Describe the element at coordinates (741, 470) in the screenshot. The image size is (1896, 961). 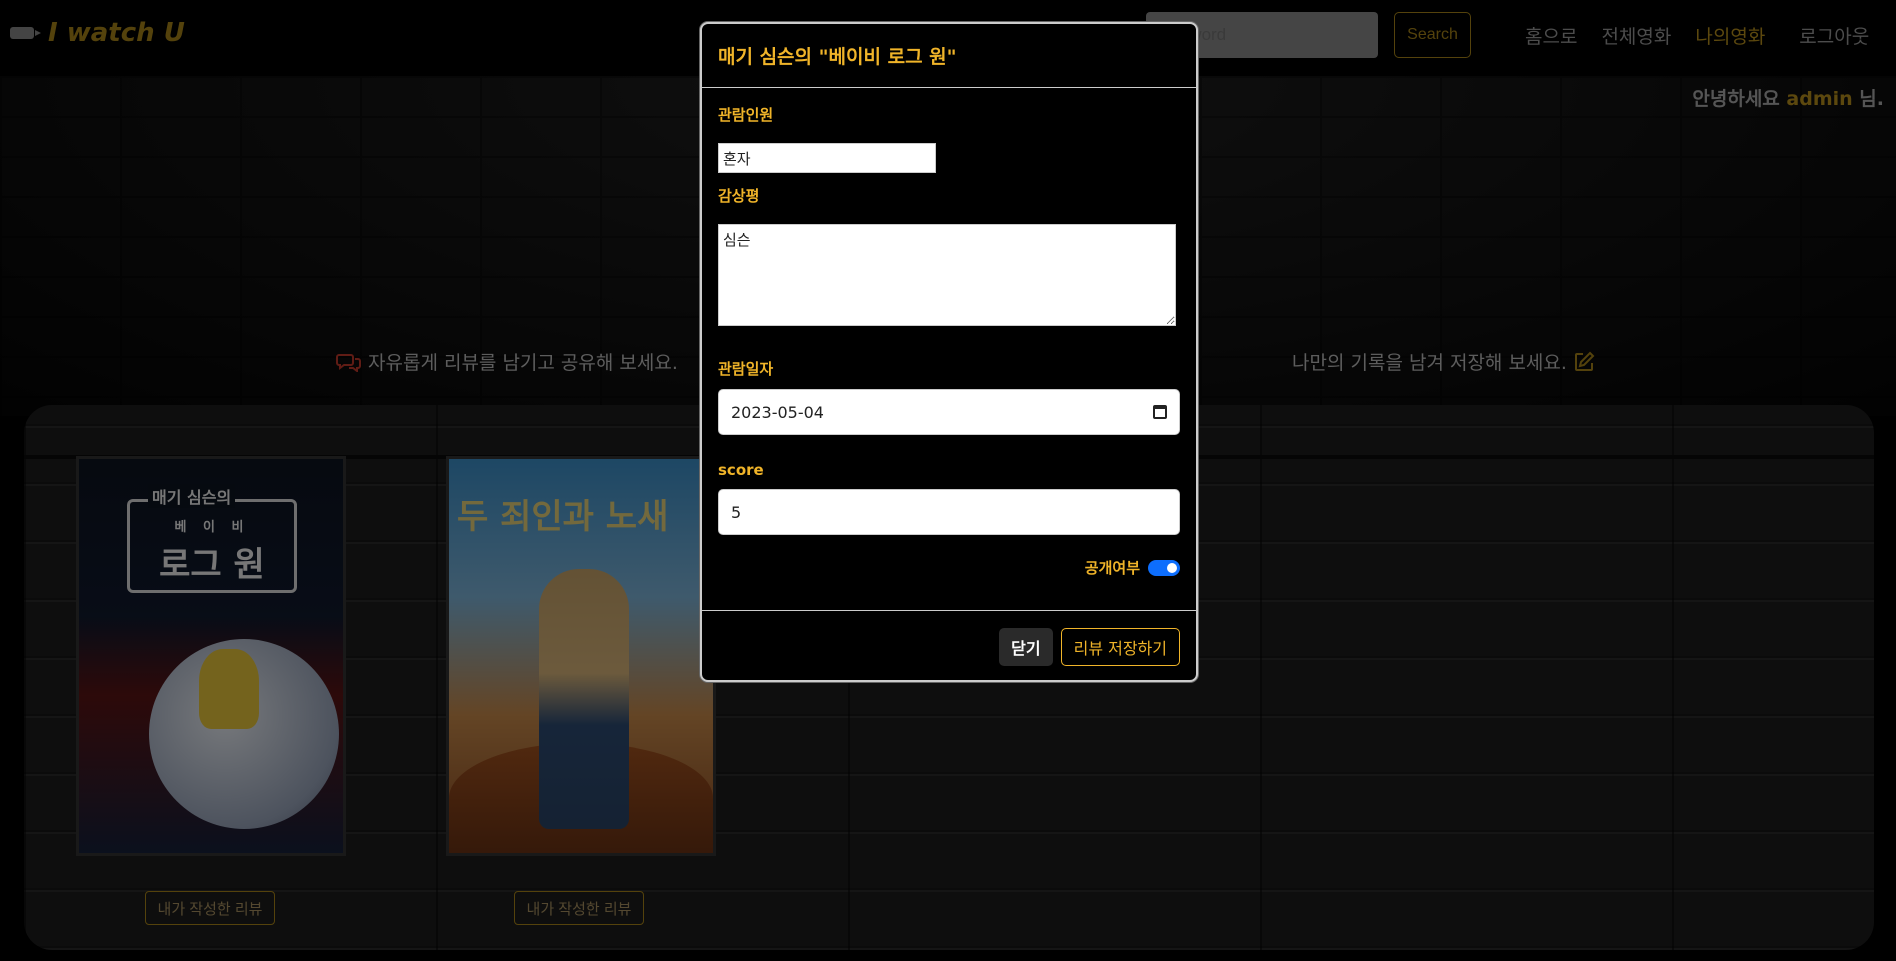
I see `score-label: score` at that location.